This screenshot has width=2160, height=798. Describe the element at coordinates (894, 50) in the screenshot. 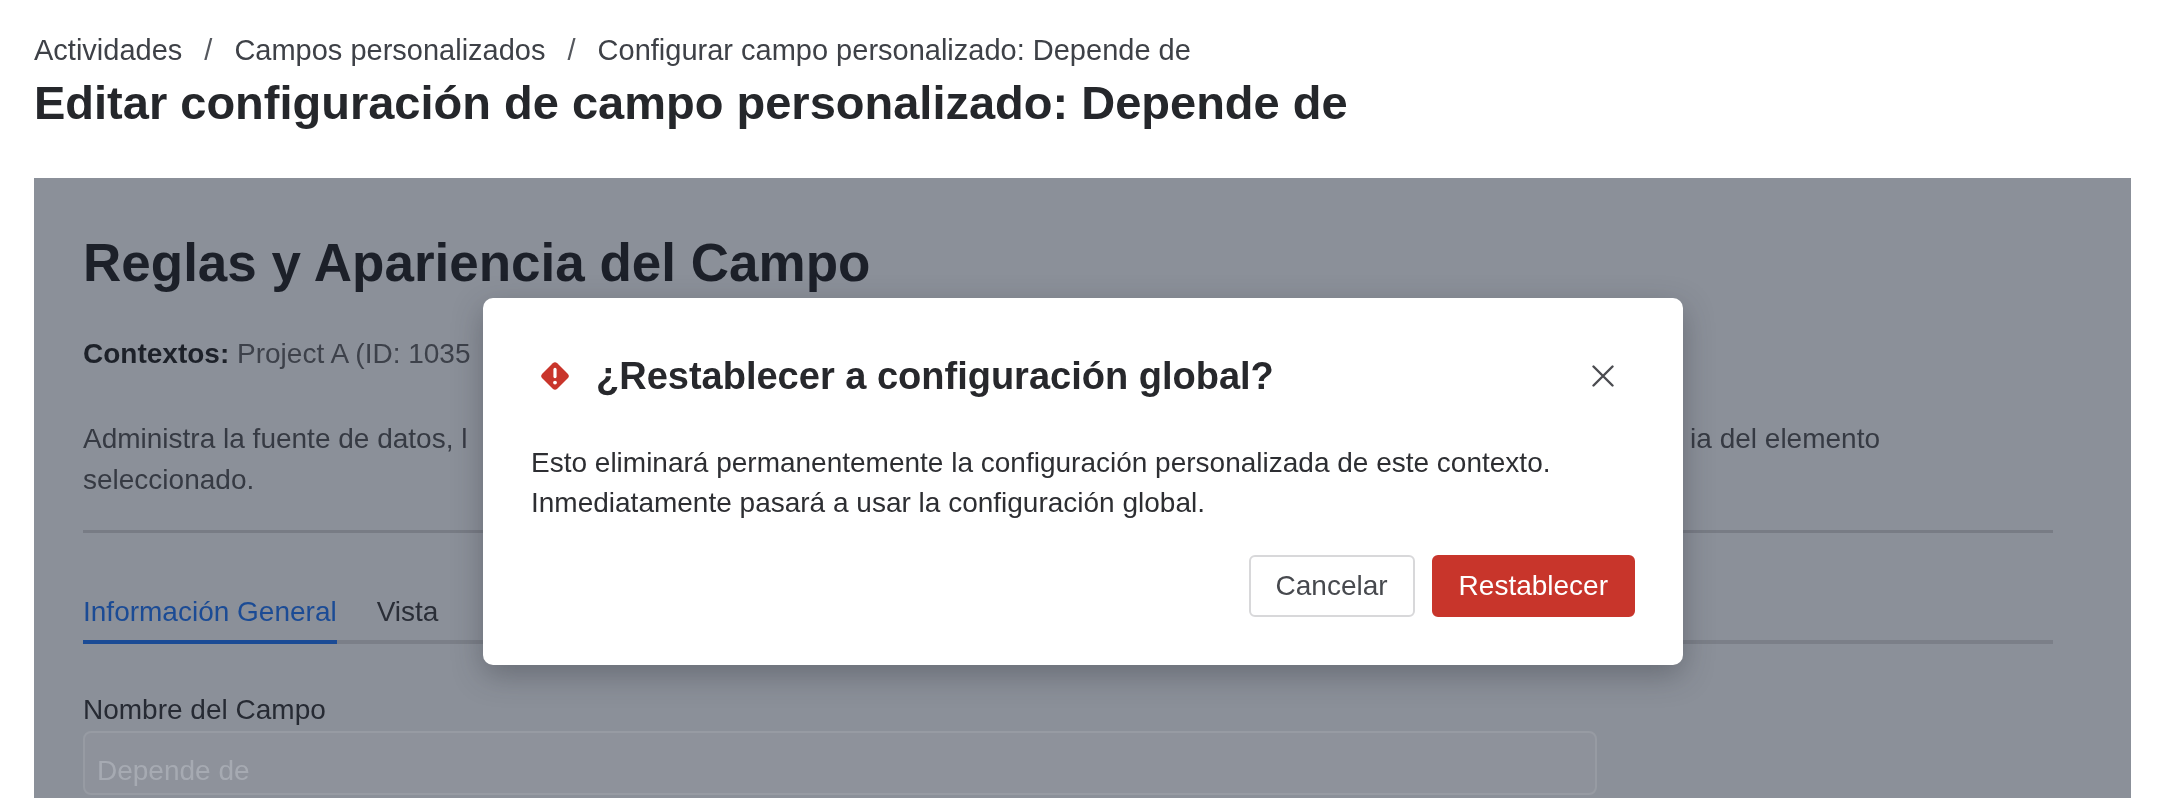

I see `breadcrumb-current: Configurar campo personalizado: Depende de` at that location.